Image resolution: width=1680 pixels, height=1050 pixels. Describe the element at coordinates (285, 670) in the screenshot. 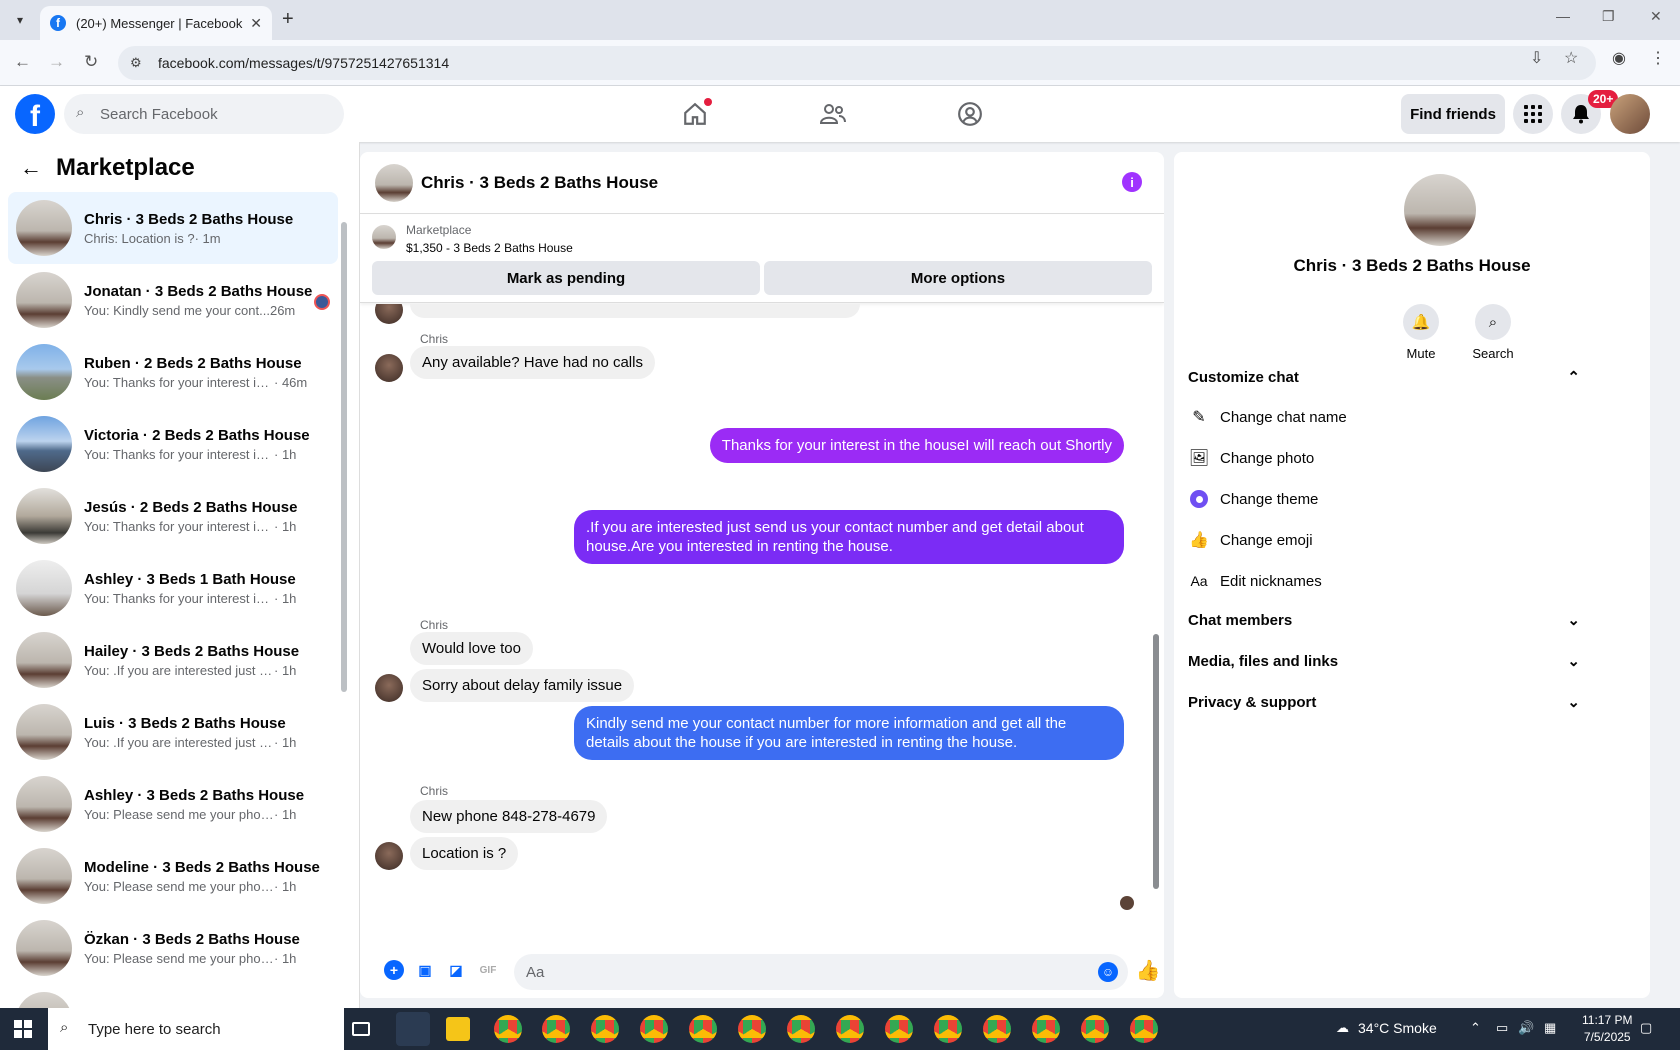

I see `conversation-time: · 1h` at that location.